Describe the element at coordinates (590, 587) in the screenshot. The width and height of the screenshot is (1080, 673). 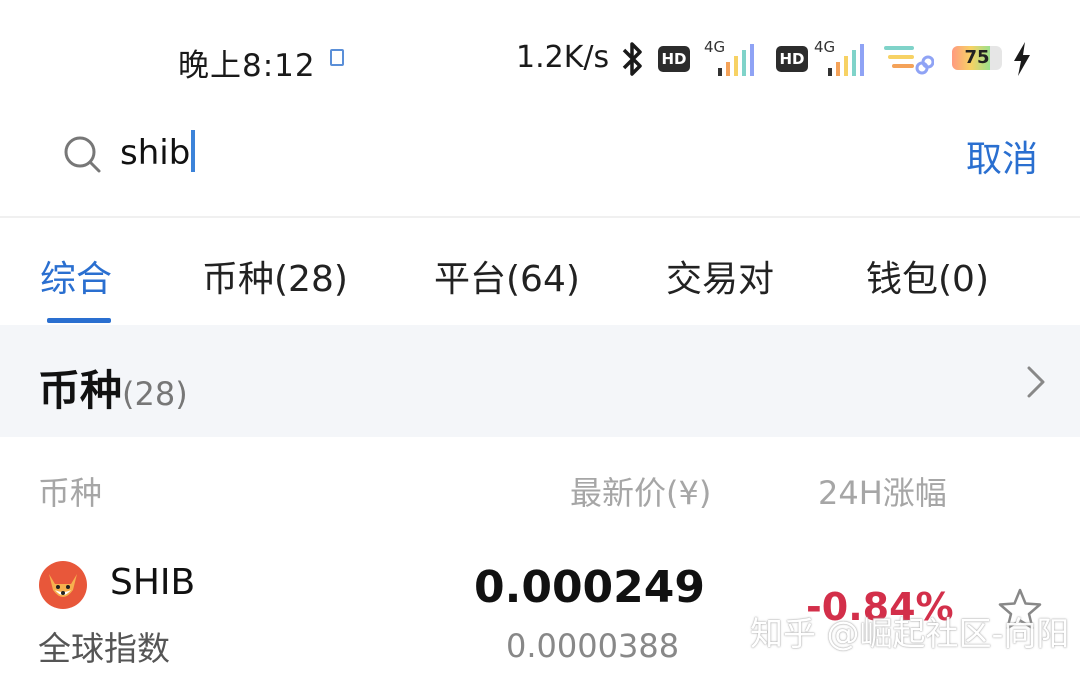
I see `price-cny: 0.000249` at that location.